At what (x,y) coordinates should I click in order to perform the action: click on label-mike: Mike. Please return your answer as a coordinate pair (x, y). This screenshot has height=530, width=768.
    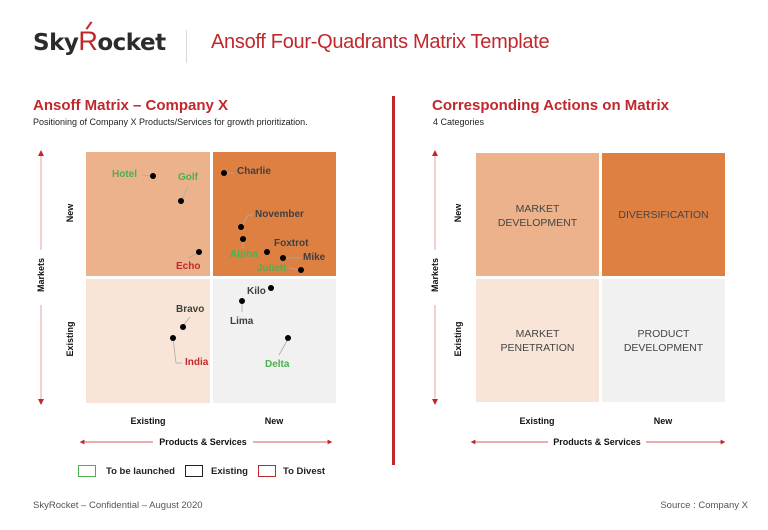
    Looking at the image, I should click on (314, 257).